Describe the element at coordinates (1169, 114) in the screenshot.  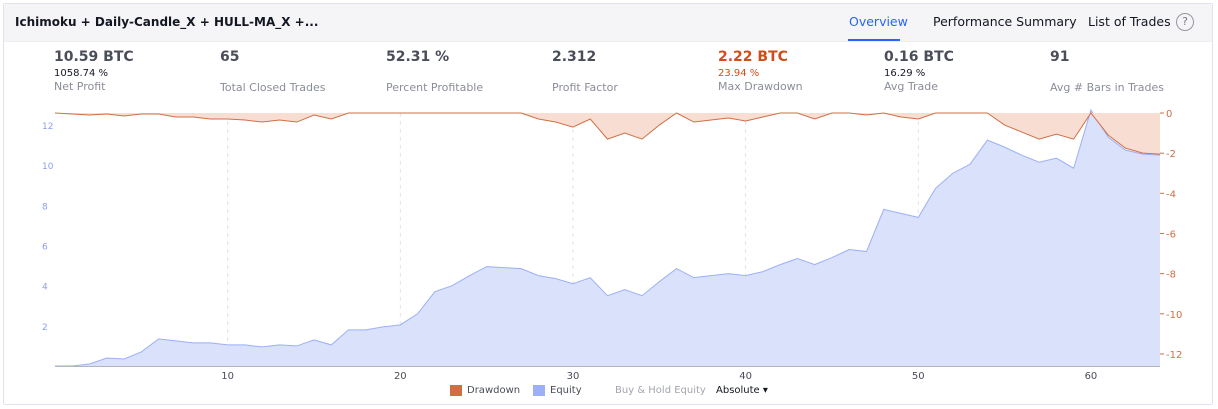
I see `right-tick-label: 0` at that location.